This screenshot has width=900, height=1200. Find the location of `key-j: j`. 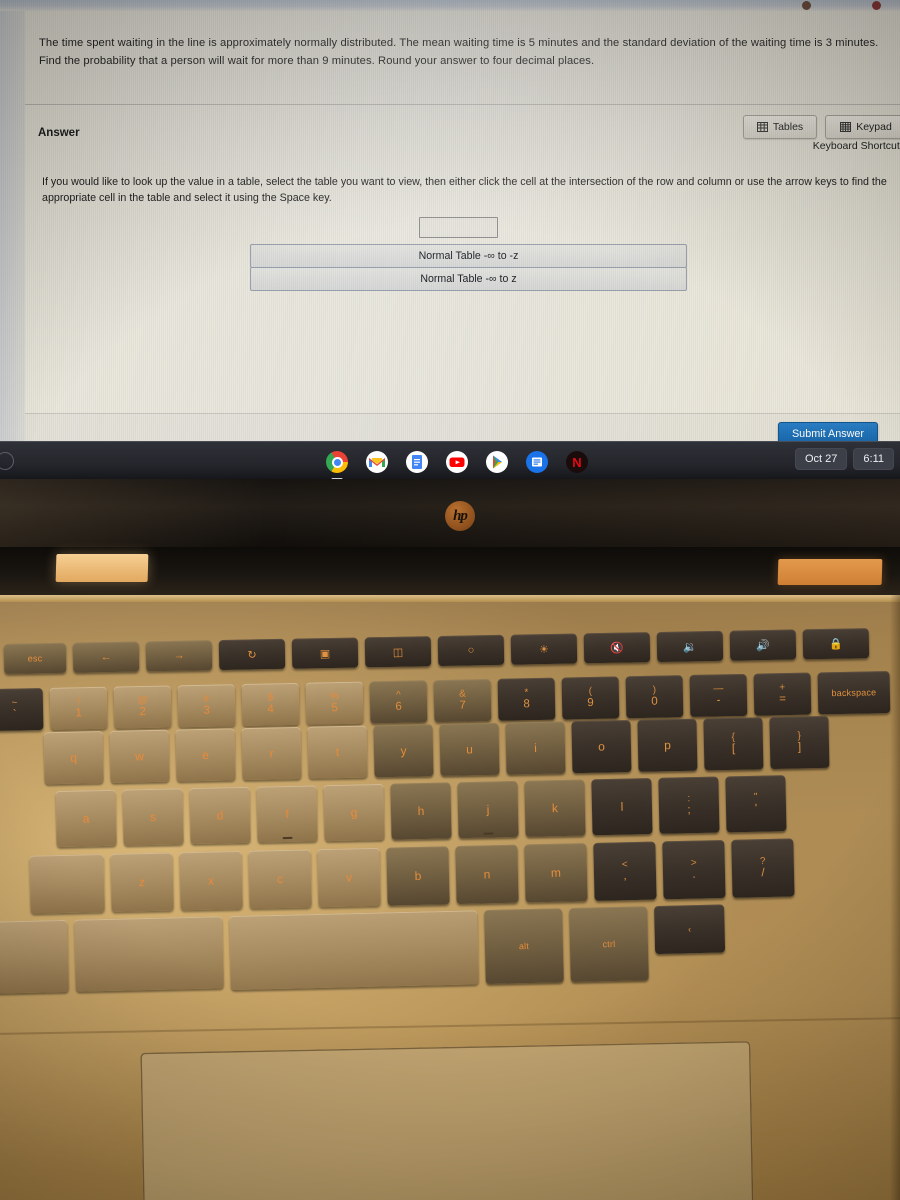

key-j: j is located at coordinates (488, 809).